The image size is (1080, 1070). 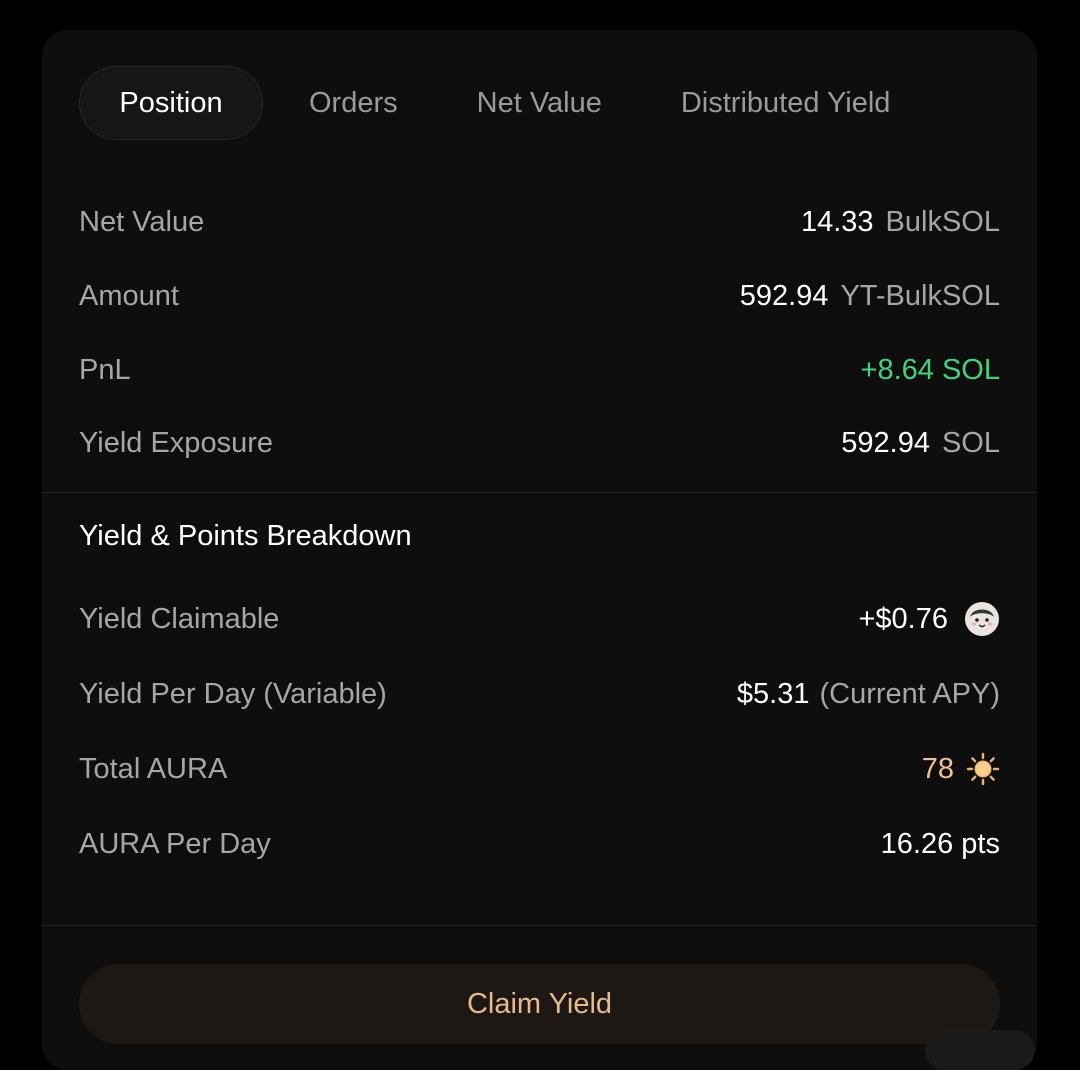 I want to click on tab-net-value: Net Value, so click(x=539, y=103).